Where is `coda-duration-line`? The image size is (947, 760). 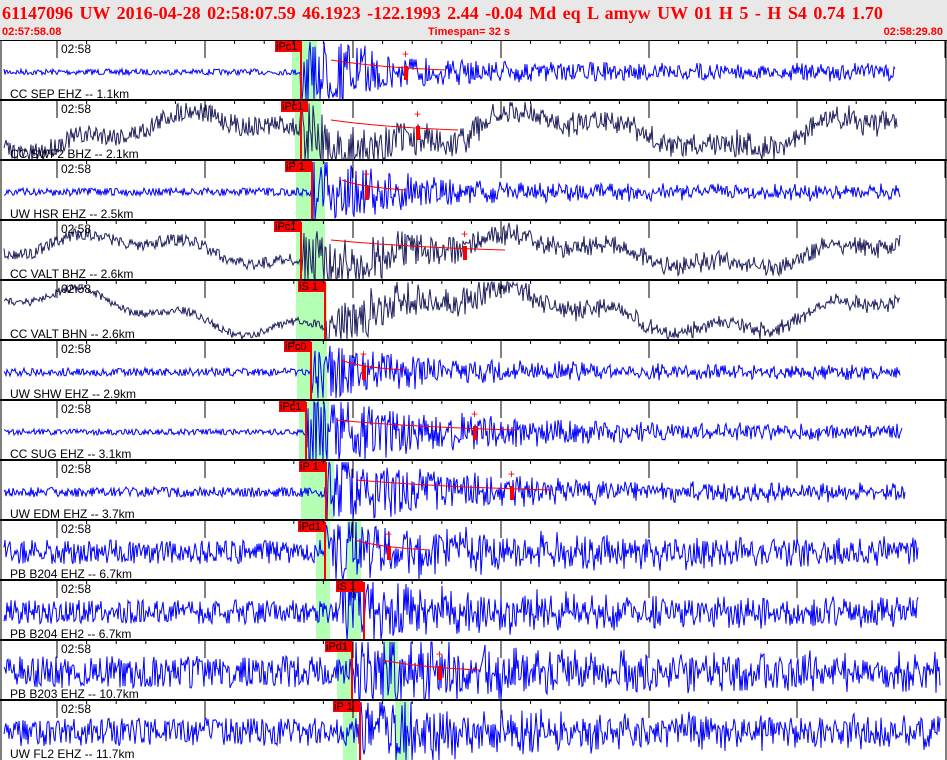
coda-duration-line is located at coordinates (394, 125).